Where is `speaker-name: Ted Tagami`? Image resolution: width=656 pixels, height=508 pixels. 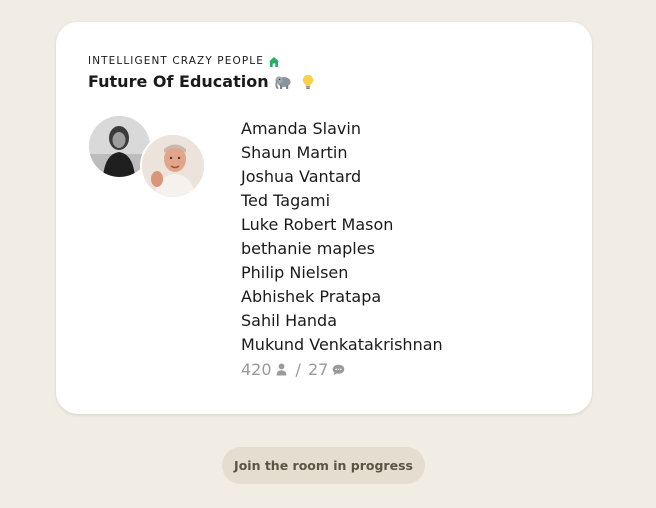
speaker-name: Ted Tagami is located at coordinates (342, 201).